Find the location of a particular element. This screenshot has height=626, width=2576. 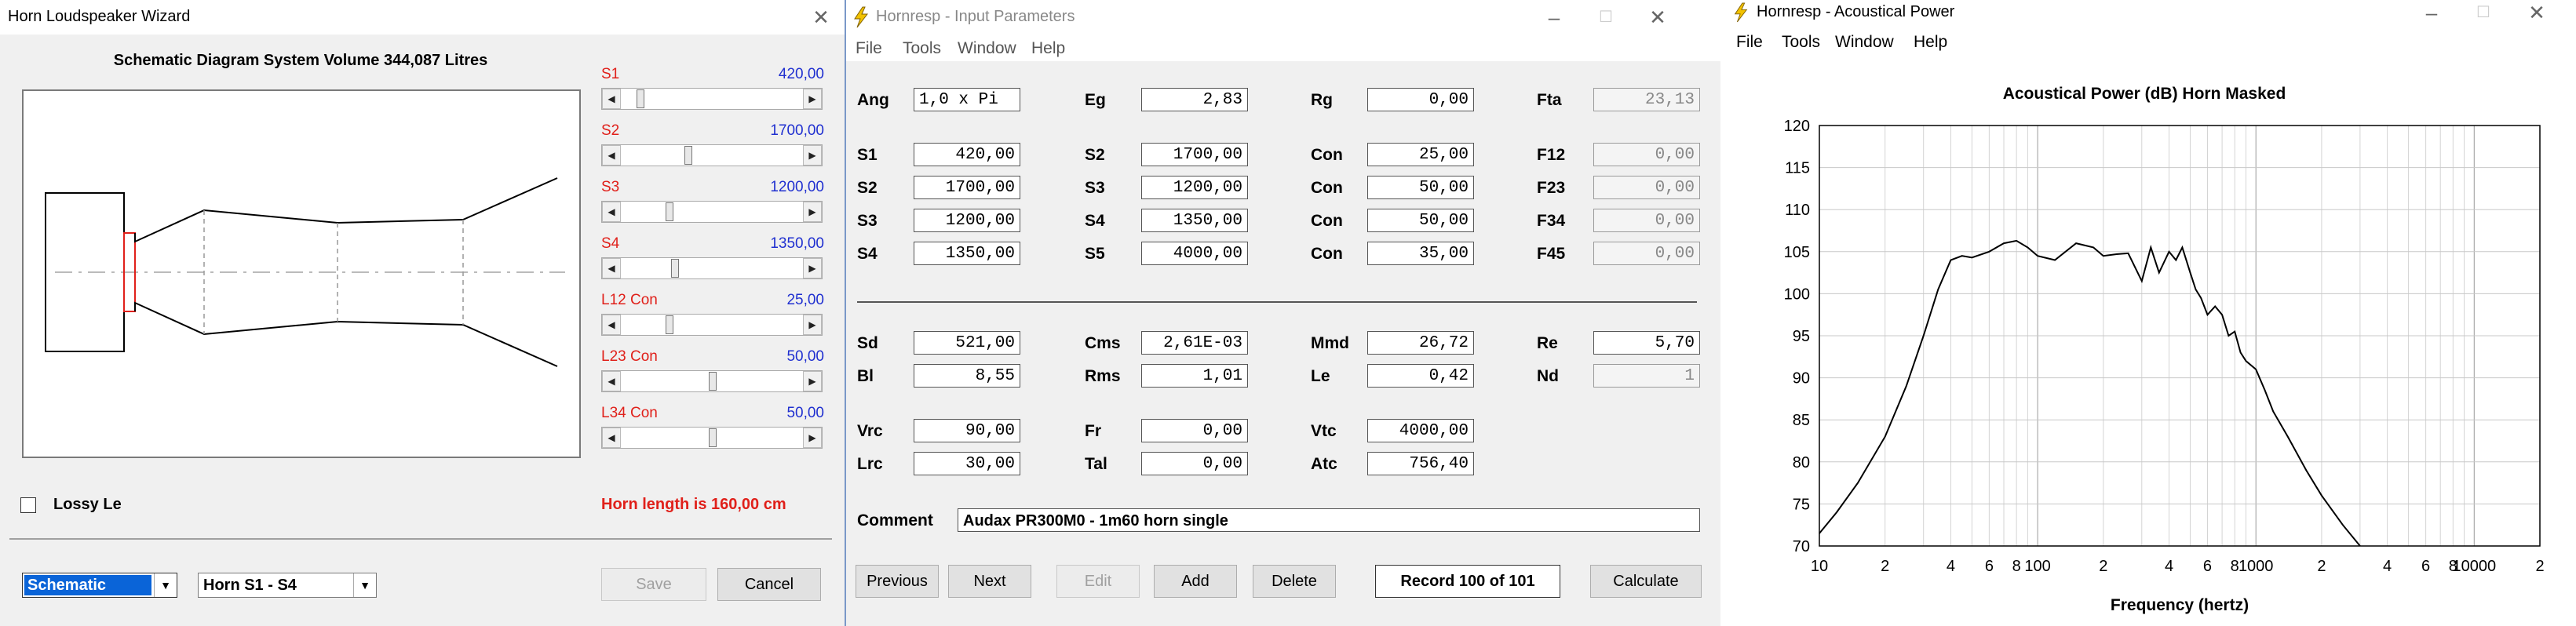

delete-button: Delete is located at coordinates (1294, 581).